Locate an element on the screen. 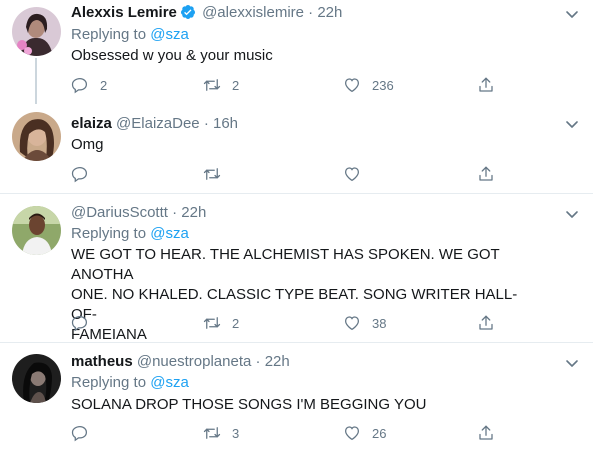 The width and height of the screenshot is (593, 455). like-count: 38 is located at coordinates (379, 323).